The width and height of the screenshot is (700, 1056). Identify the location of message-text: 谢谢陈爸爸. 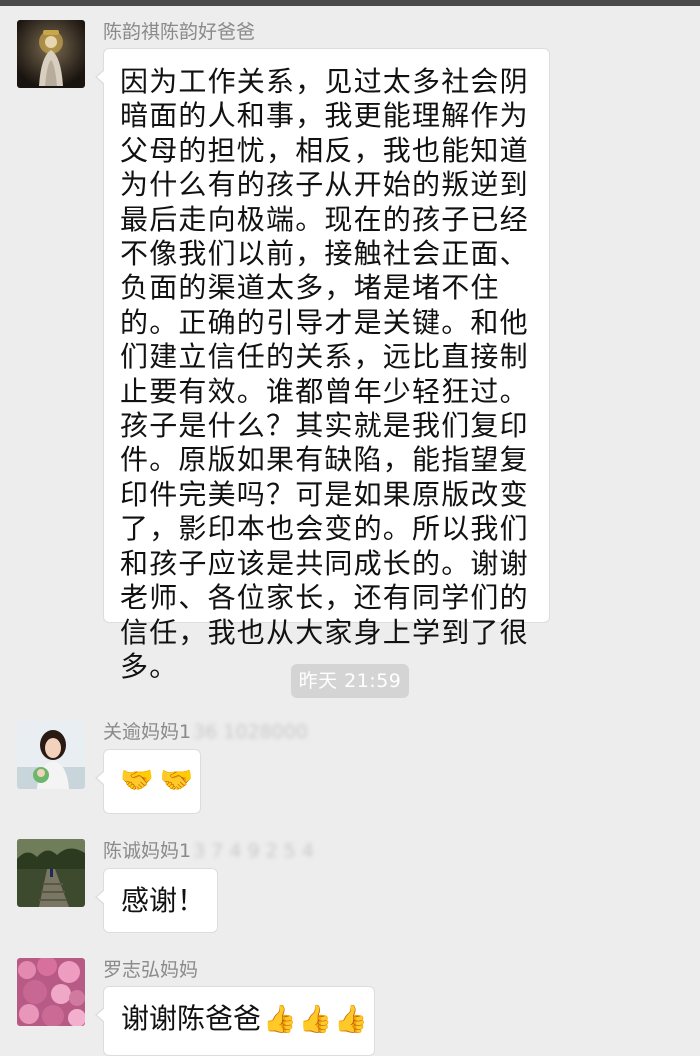
(191, 1018).